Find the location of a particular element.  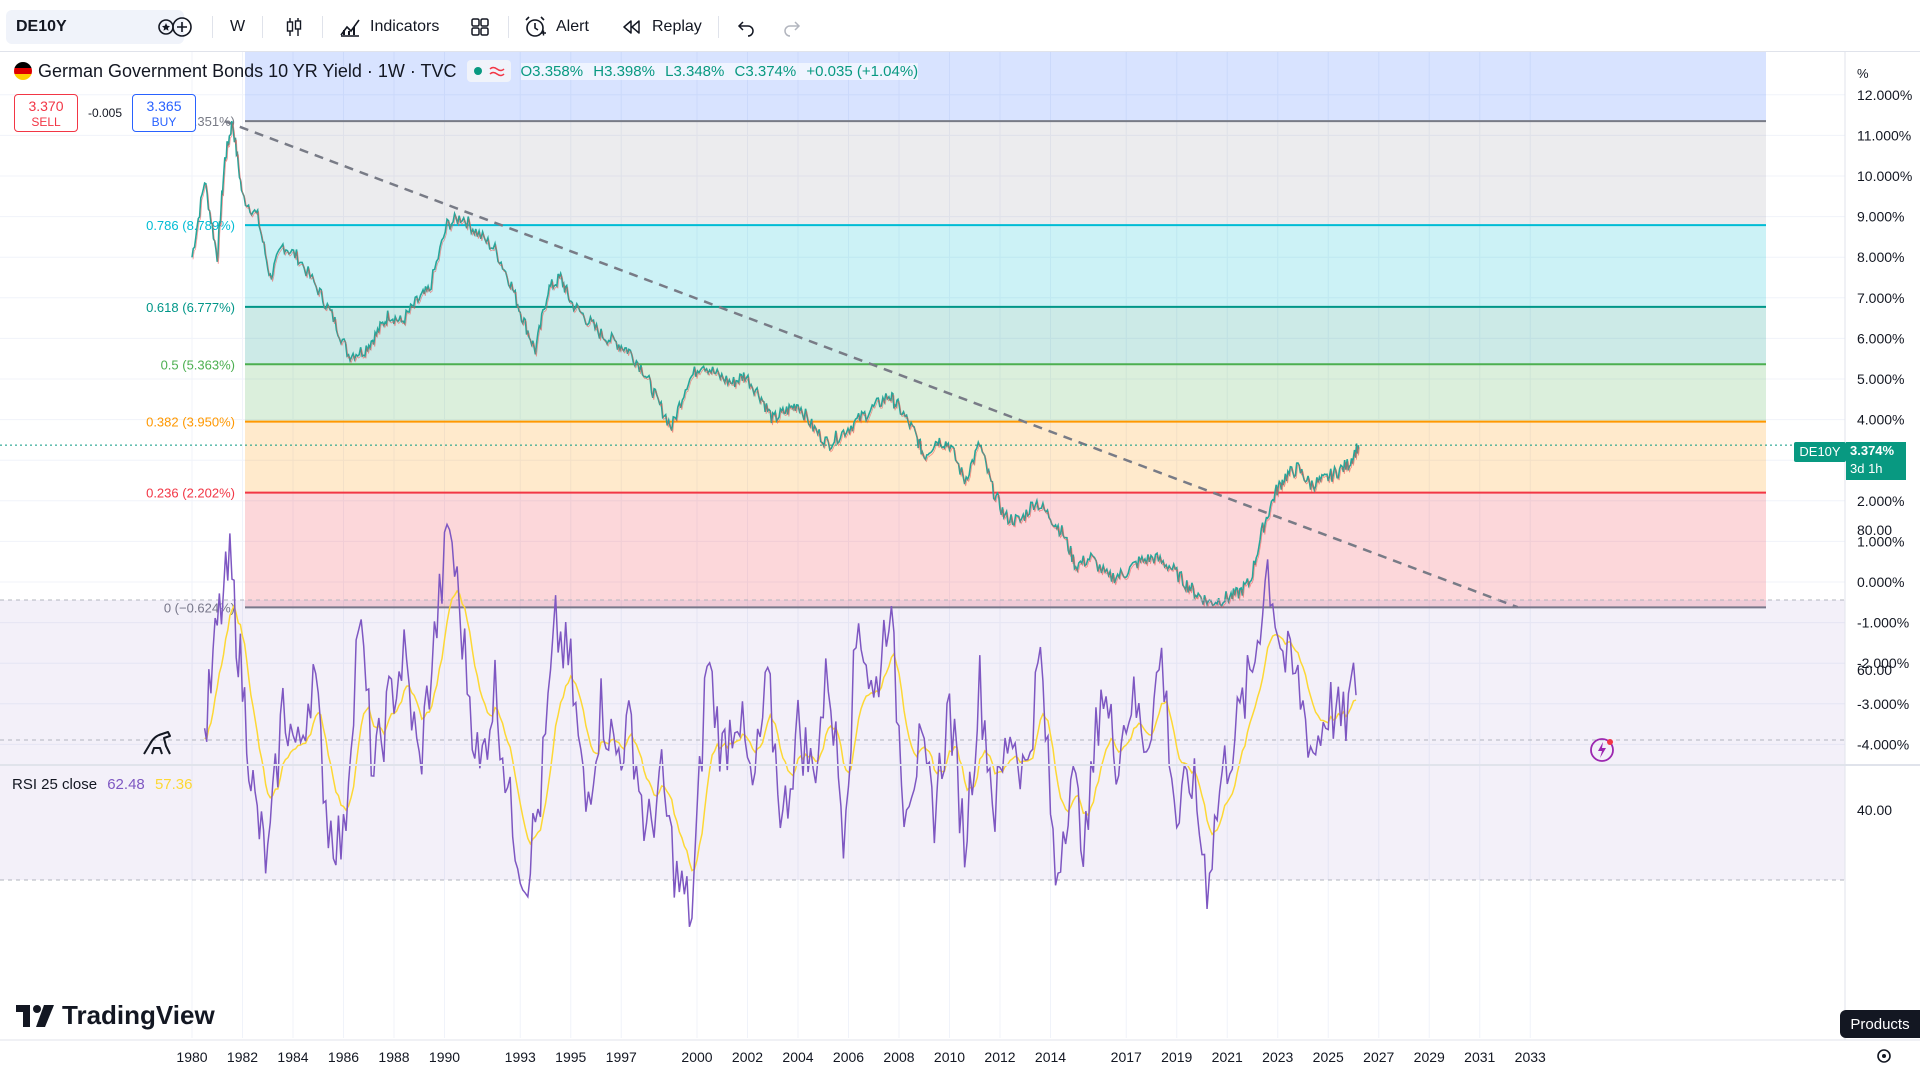

price-tick-label: -4.000% is located at coordinates (1883, 744).